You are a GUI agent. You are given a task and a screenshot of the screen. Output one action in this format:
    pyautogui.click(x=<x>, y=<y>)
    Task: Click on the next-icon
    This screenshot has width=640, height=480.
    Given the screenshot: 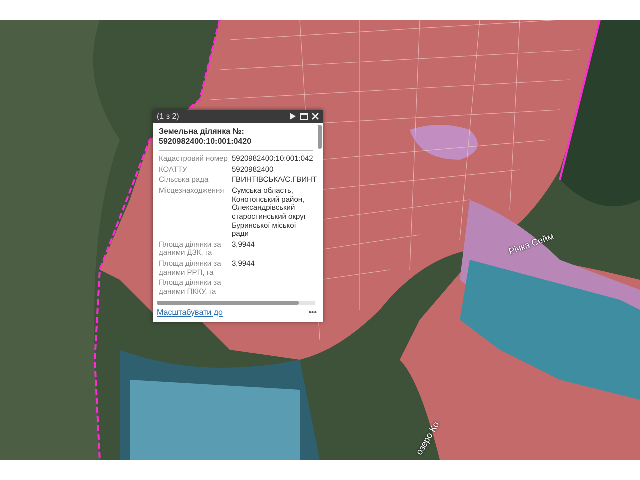 What is the action you would take?
    pyautogui.click(x=293, y=116)
    